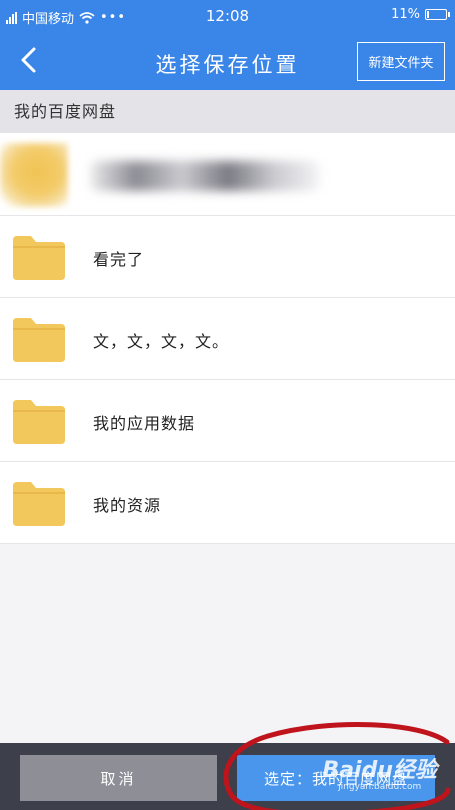  What do you see at coordinates (405, 14) in the screenshot?
I see `battery-percent: 11%` at bounding box center [405, 14].